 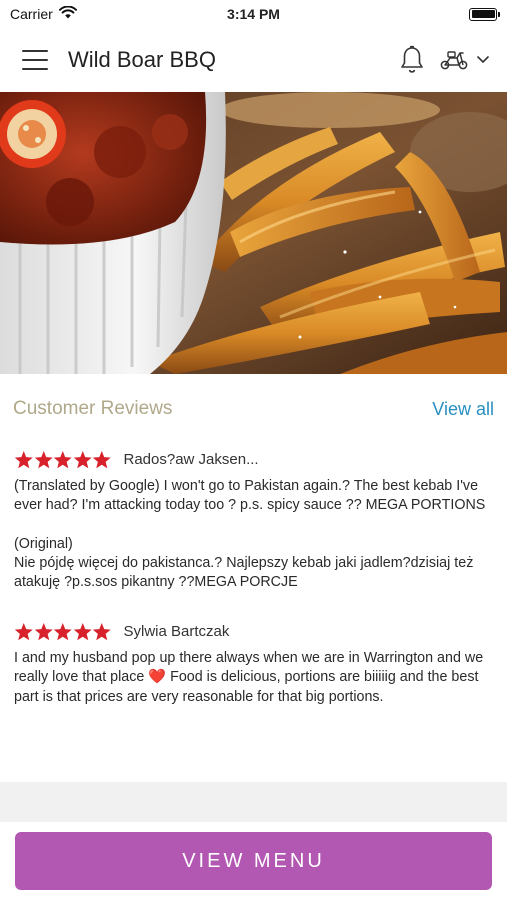 I want to click on review-header: Sylwia Bartczak, so click(x=253, y=631).